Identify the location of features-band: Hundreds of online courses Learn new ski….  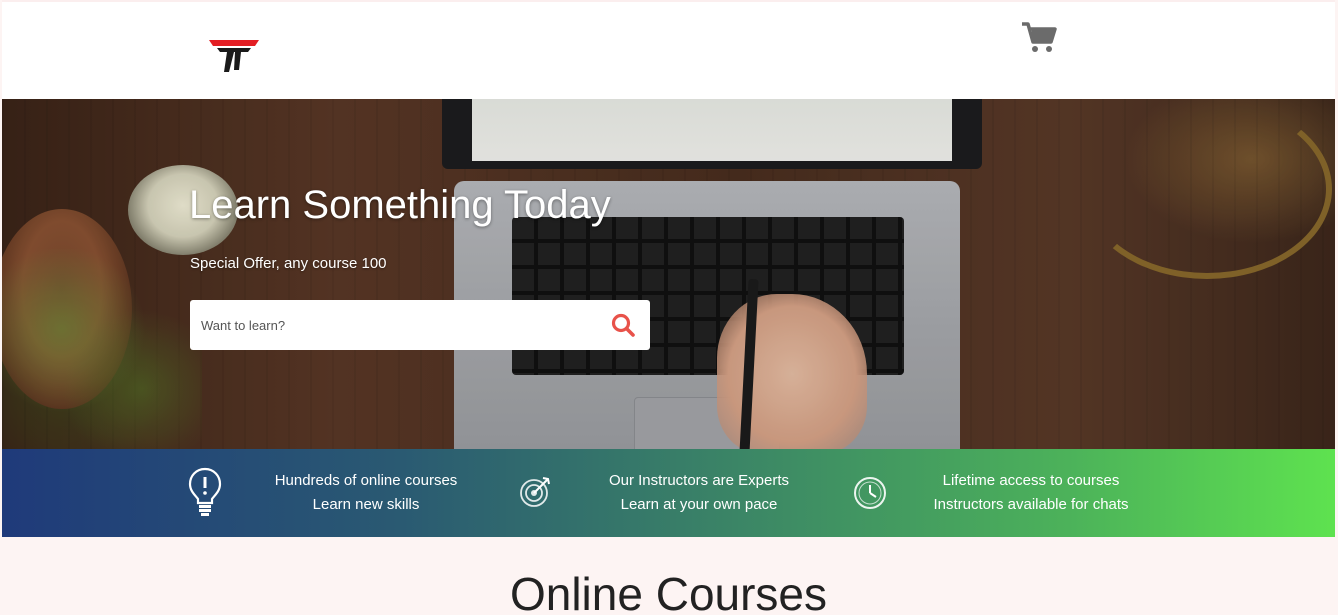
(668, 493).